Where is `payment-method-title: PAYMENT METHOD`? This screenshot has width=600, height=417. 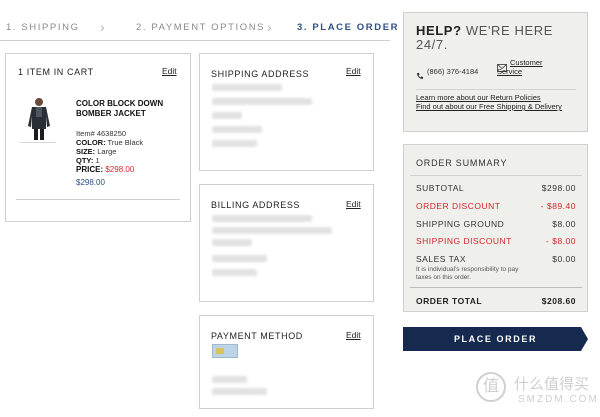 payment-method-title: PAYMENT METHOD is located at coordinates (257, 336).